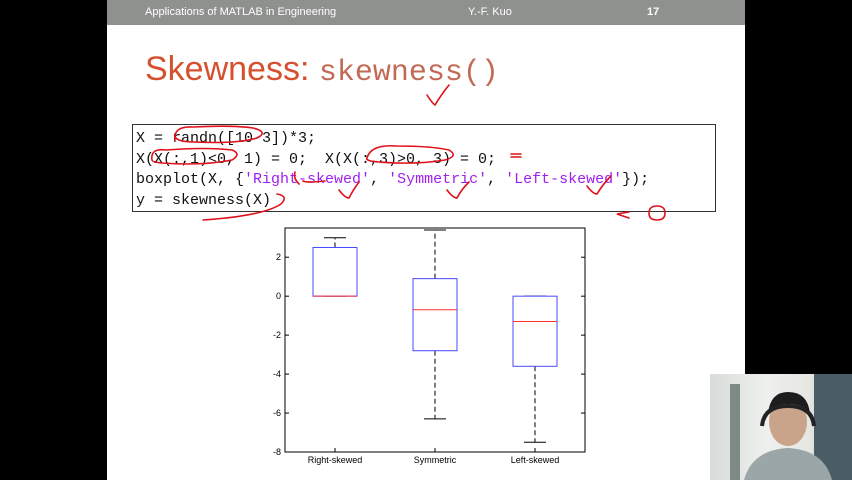  I want to click on y-tick-label: -8, so click(277, 452).